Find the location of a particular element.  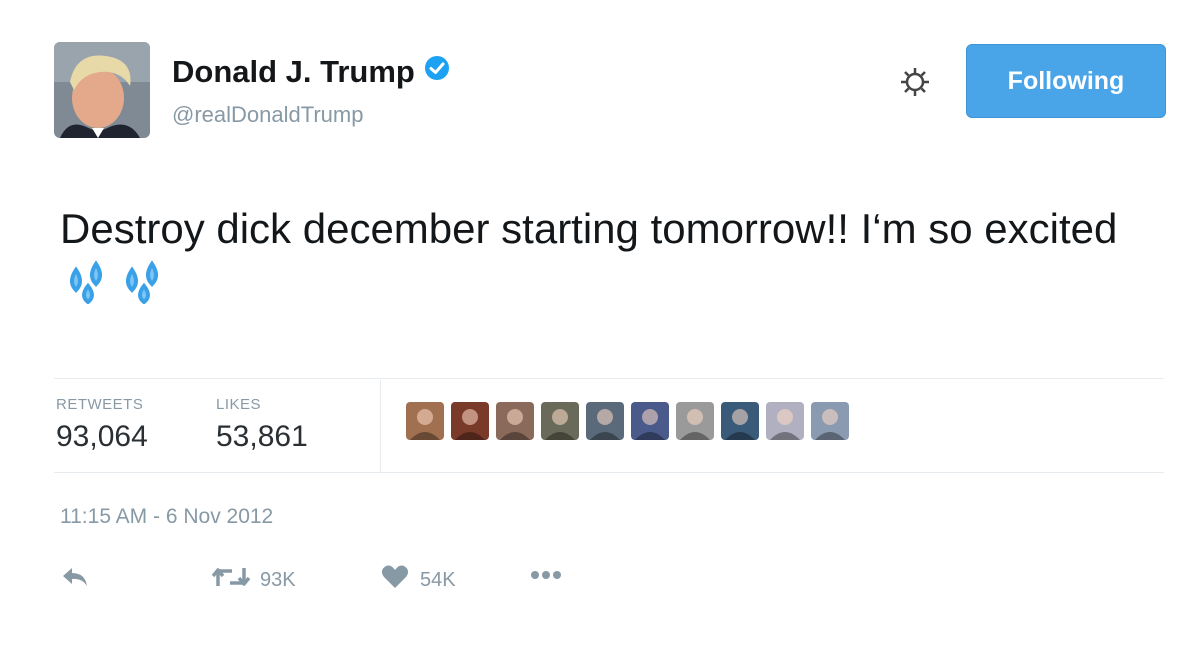

likes-count: 53,861 is located at coordinates (262, 437).